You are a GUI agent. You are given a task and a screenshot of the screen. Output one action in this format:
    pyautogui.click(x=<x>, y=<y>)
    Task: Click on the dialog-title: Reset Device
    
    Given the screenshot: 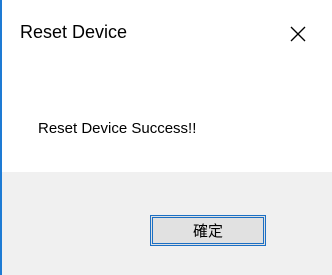 What is the action you would take?
    pyautogui.click(x=74, y=32)
    